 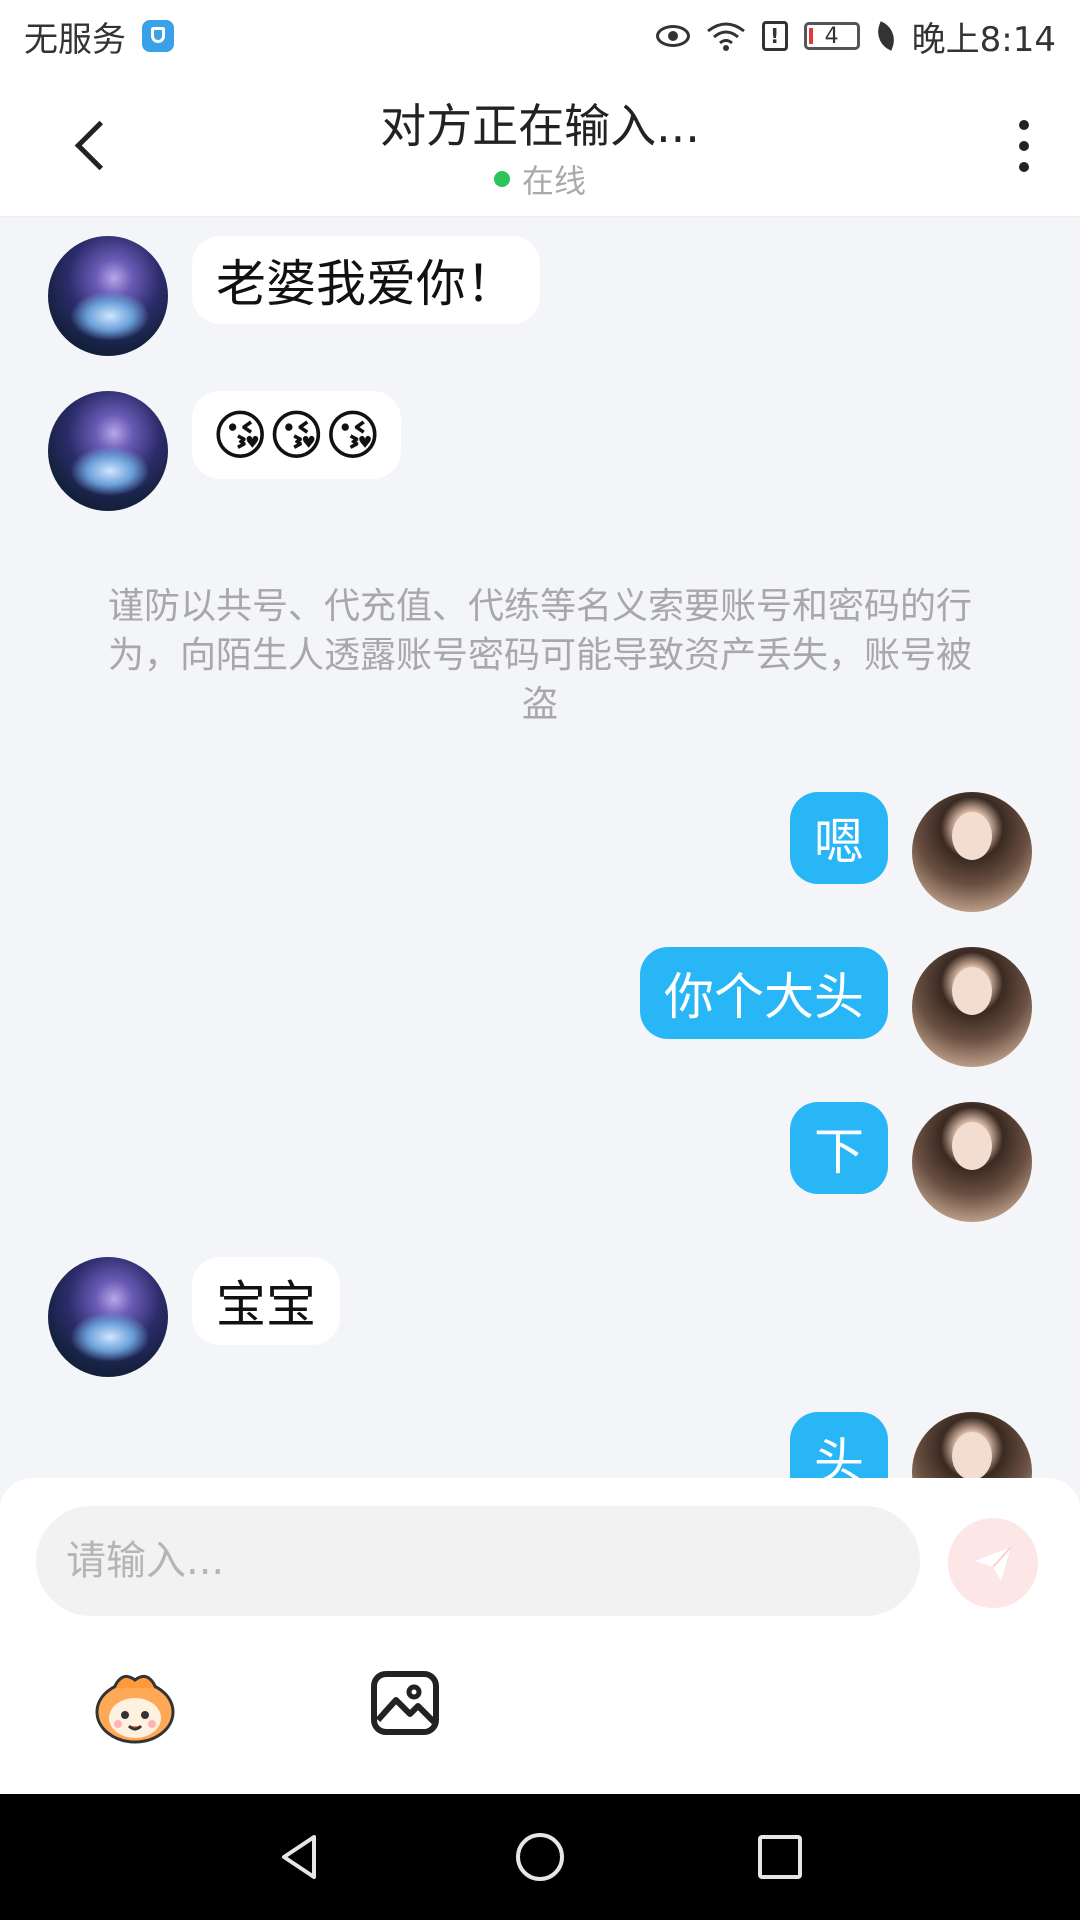 I want to click on status-right: ! 4 晚上8:14, so click(x=855, y=36).